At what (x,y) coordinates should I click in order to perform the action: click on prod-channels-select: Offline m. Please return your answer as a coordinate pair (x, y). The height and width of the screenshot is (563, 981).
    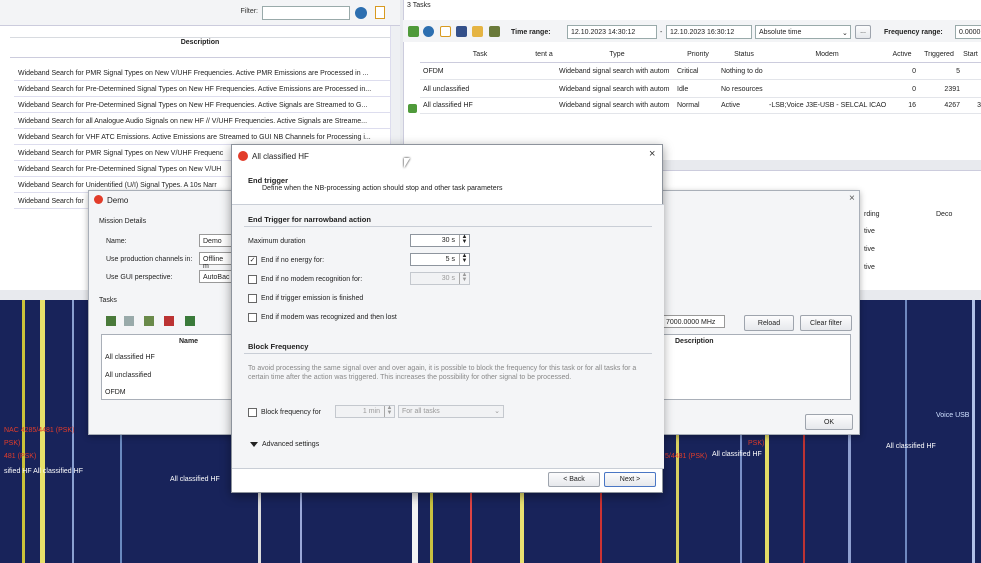
    Looking at the image, I should click on (216, 261).